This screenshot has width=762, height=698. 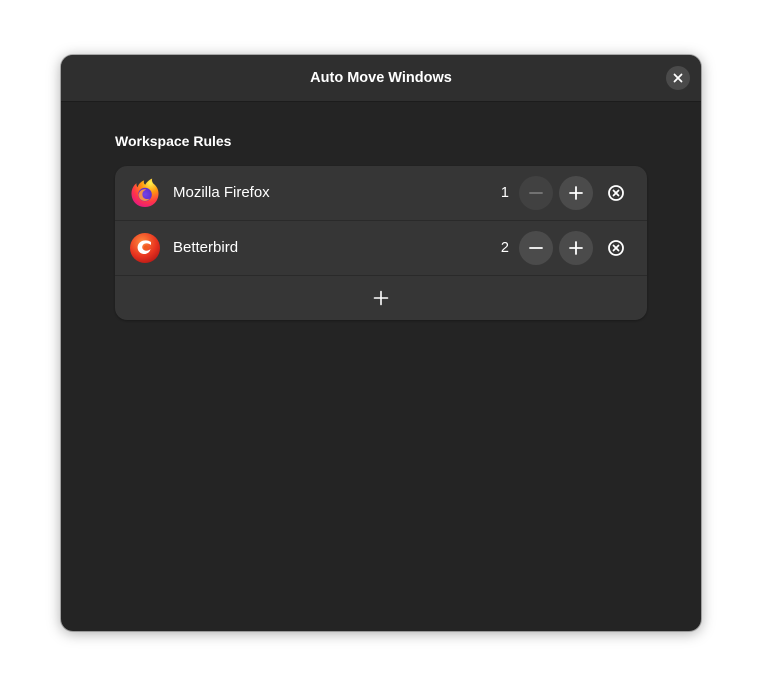 What do you see at coordinates (221, 192) in the screenshot?
I see `app-name: Mozilla Firefox` at bounding box center [221, 192].